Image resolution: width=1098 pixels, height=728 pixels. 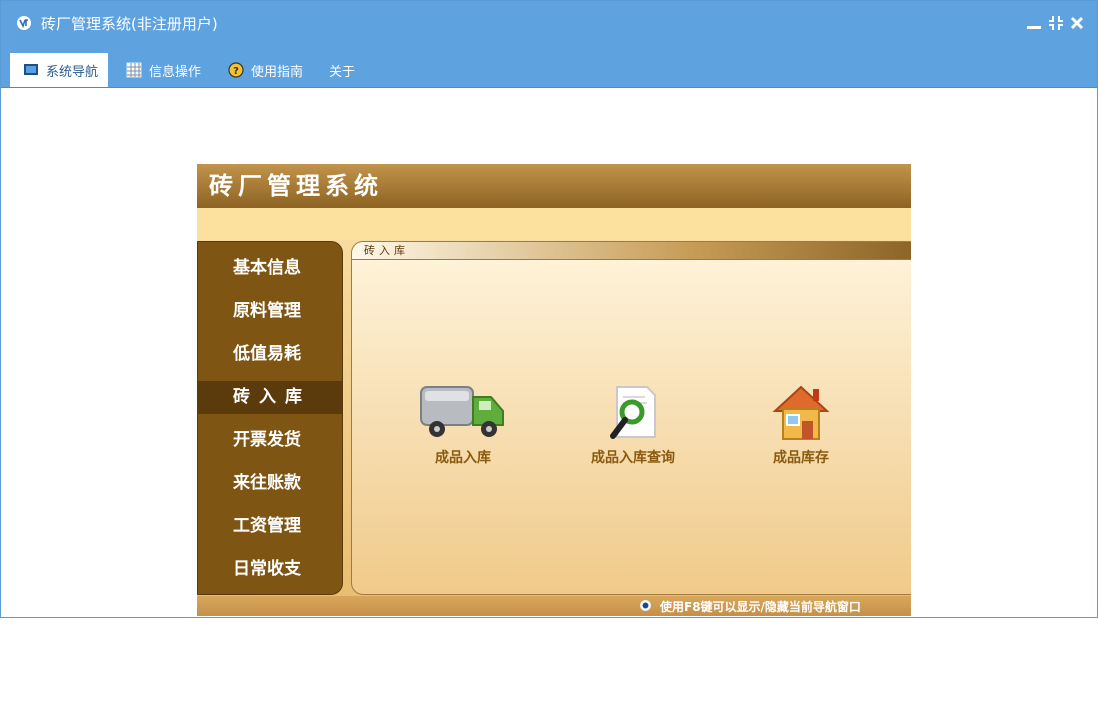 What do you see at coordinates (549, 66) in the screenshot?
I see `menu-bar: 系统导航 信息操作 ? 使用指南 关于` at bounding box center [549, 66].